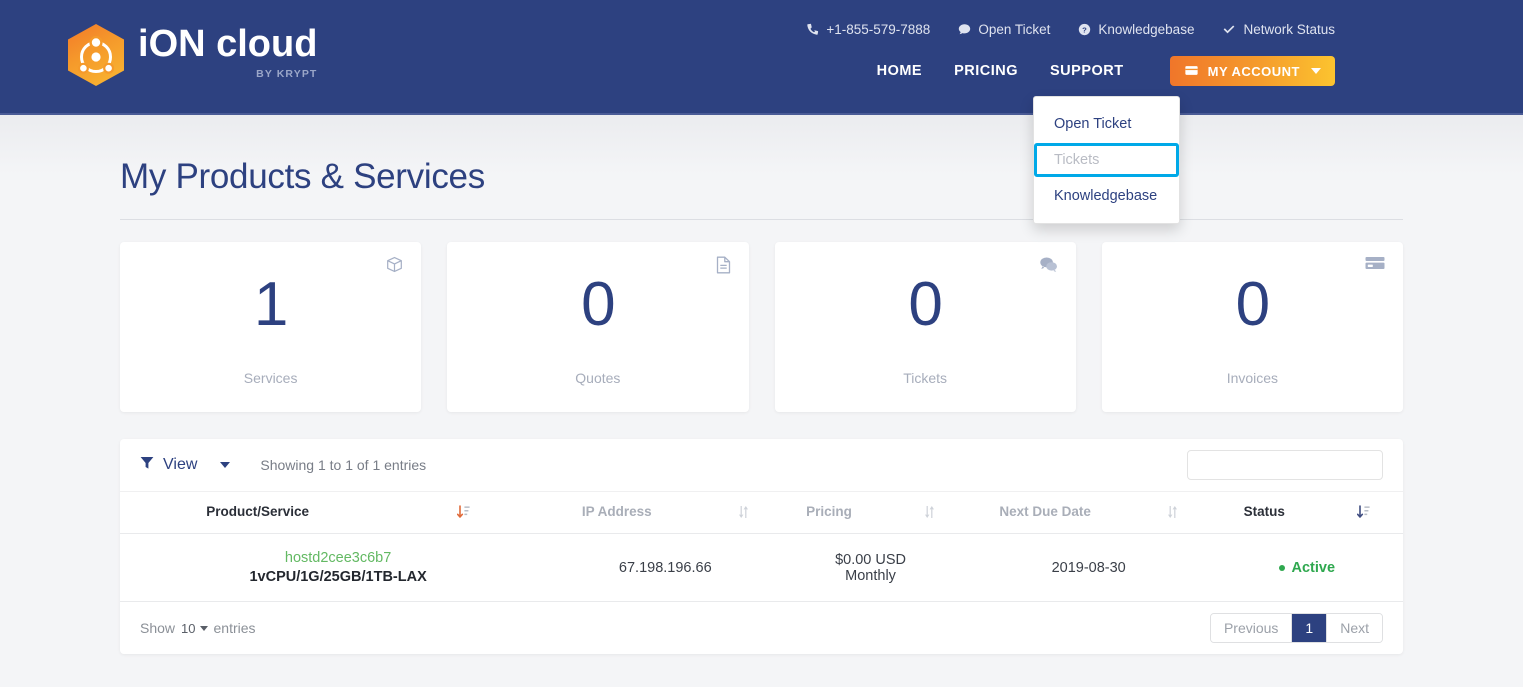  I want to click on knowledgebase-link: ? Knowledgebase, so click(1136, 29).